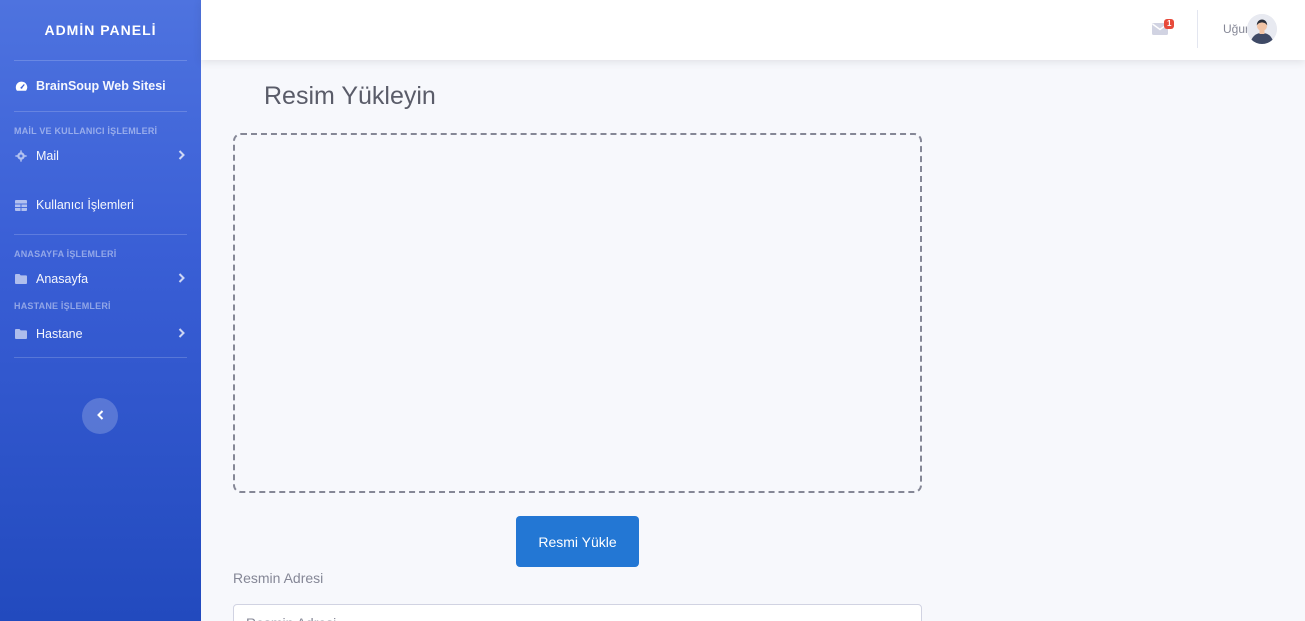 This screenshot has height=621, width=1305. What do you see at coordinates (100, 357) in the screenshot?
I see `sidebar-divider` at bounding box center [100, 357].